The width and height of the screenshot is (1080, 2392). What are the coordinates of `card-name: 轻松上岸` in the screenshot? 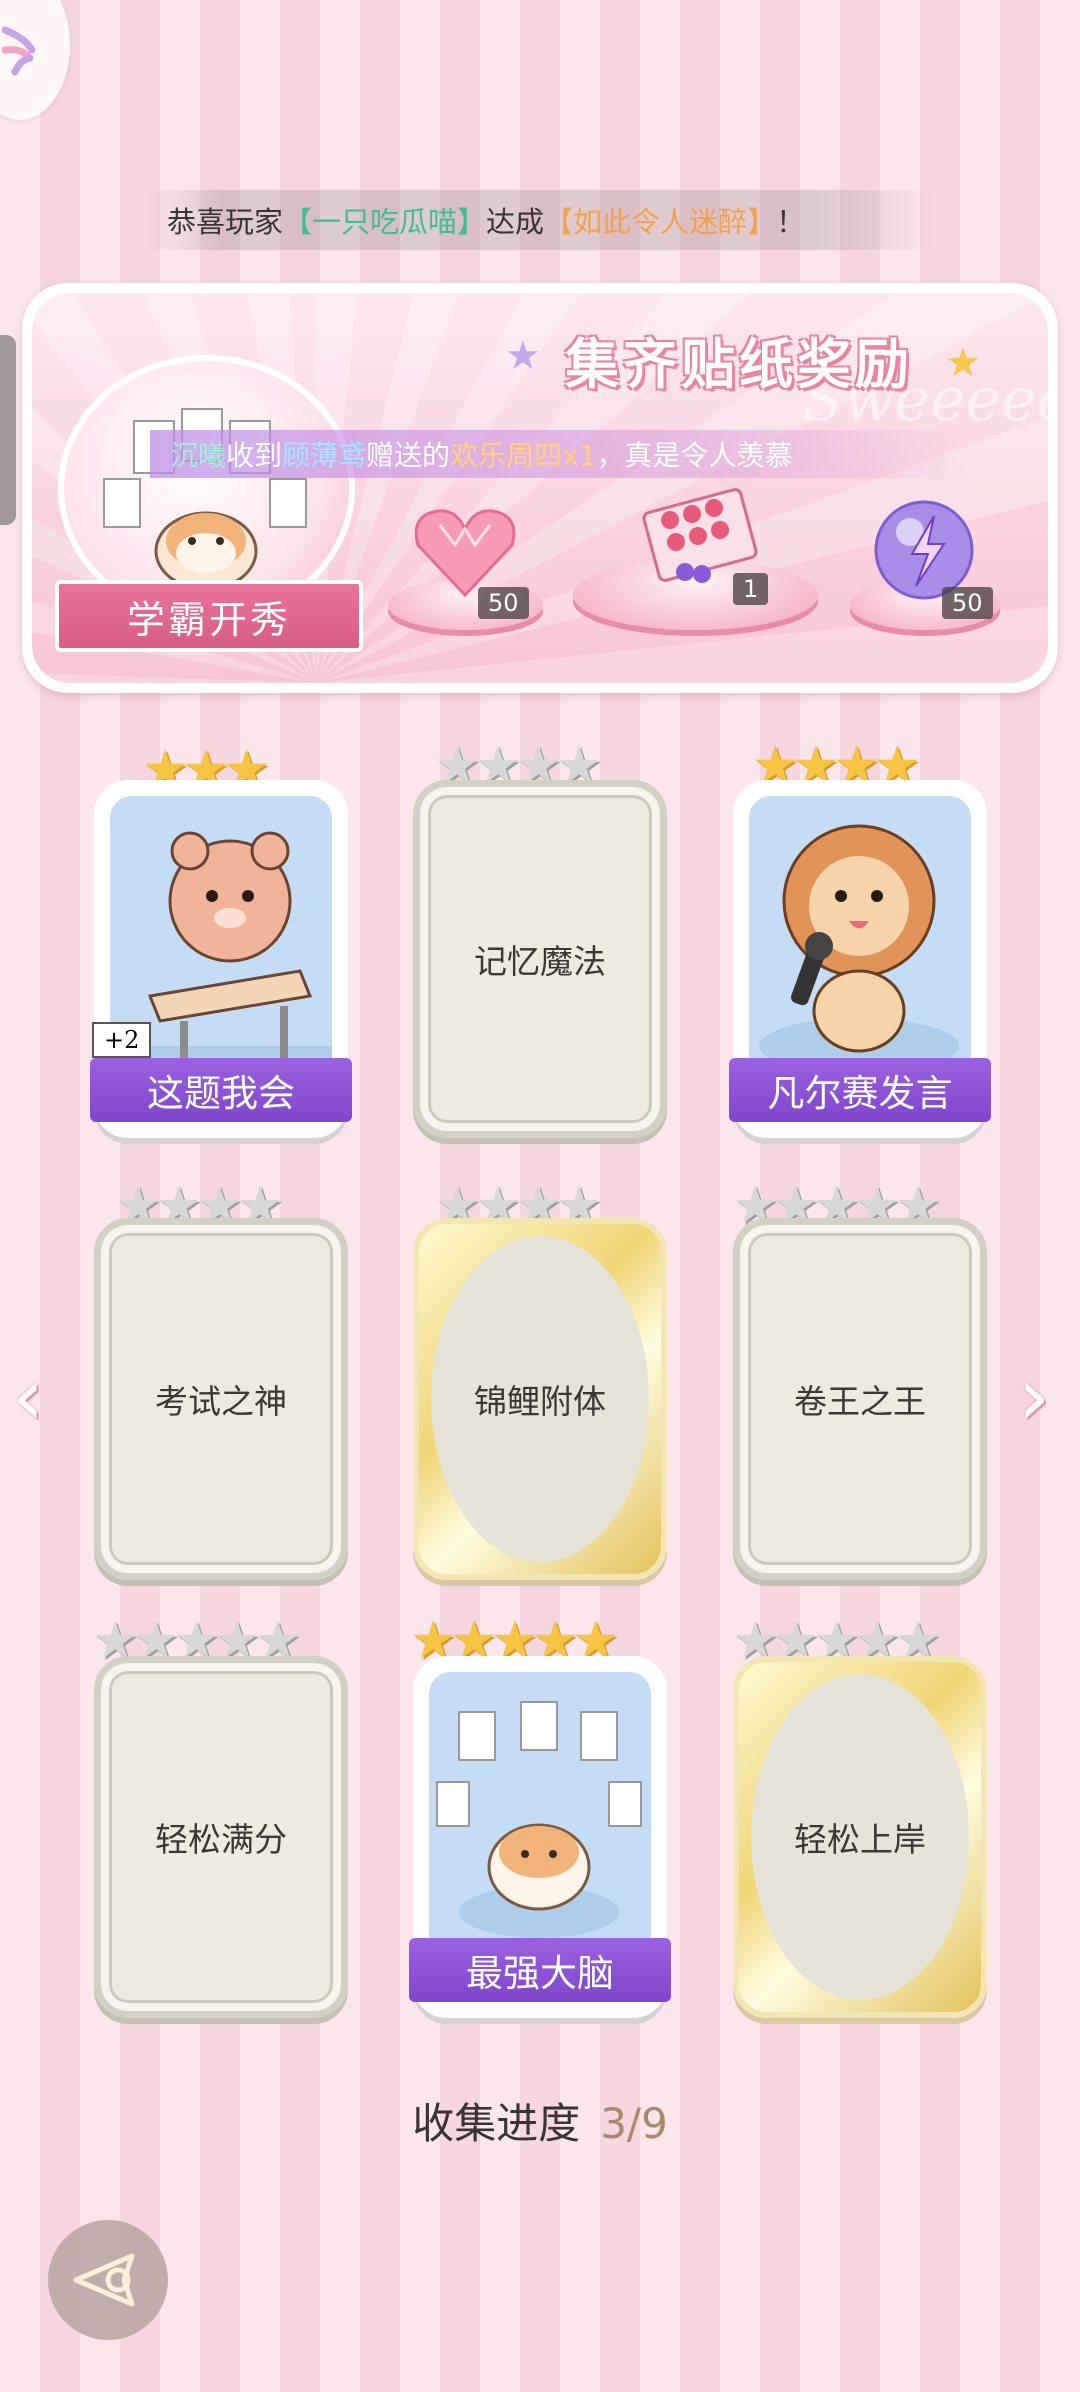 It's located at (860, 1839).